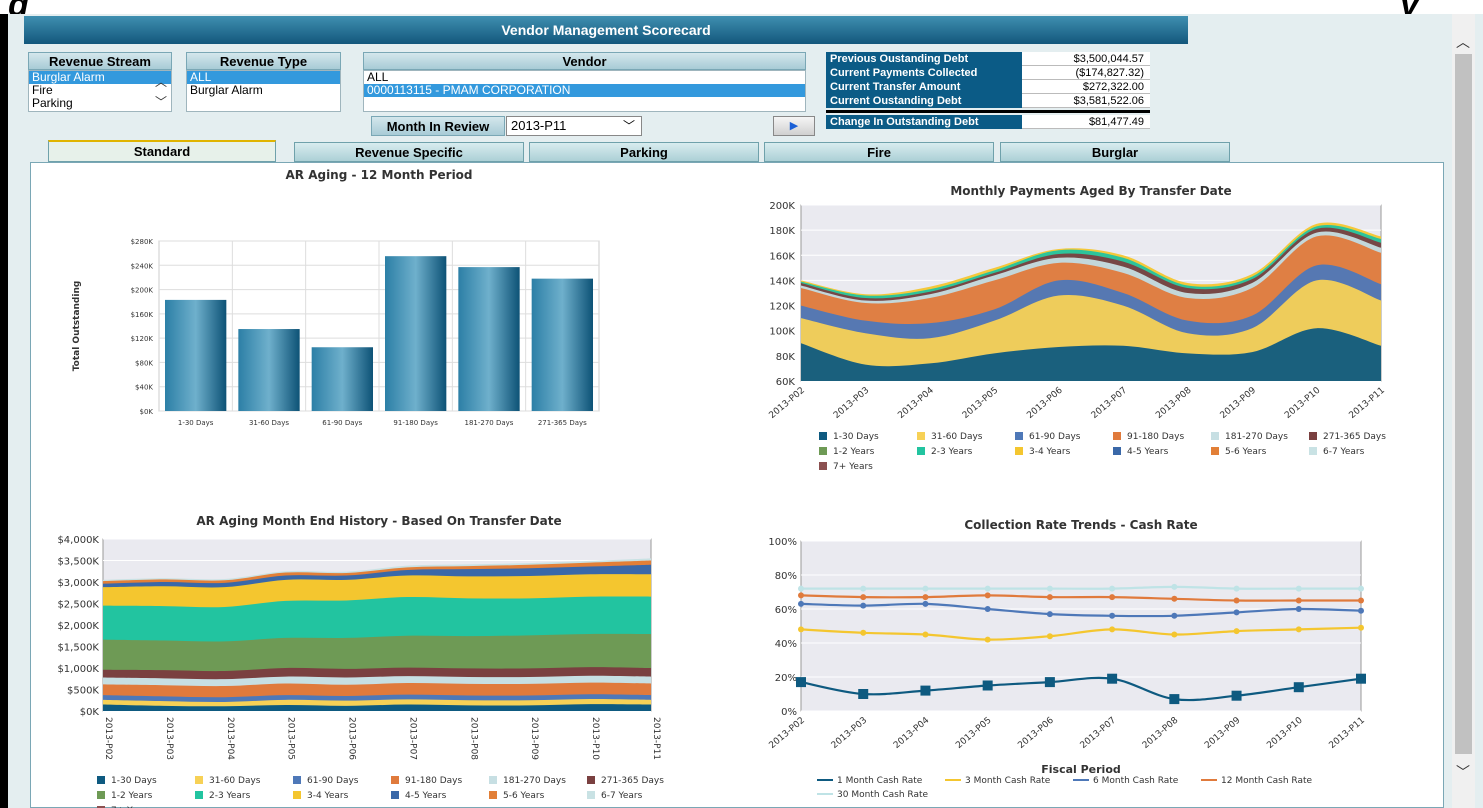 The width and height of the screenshot is (1483, 808). I want to click on revenue-type-list: ALL Burglar Alarm, so click(263, 91).